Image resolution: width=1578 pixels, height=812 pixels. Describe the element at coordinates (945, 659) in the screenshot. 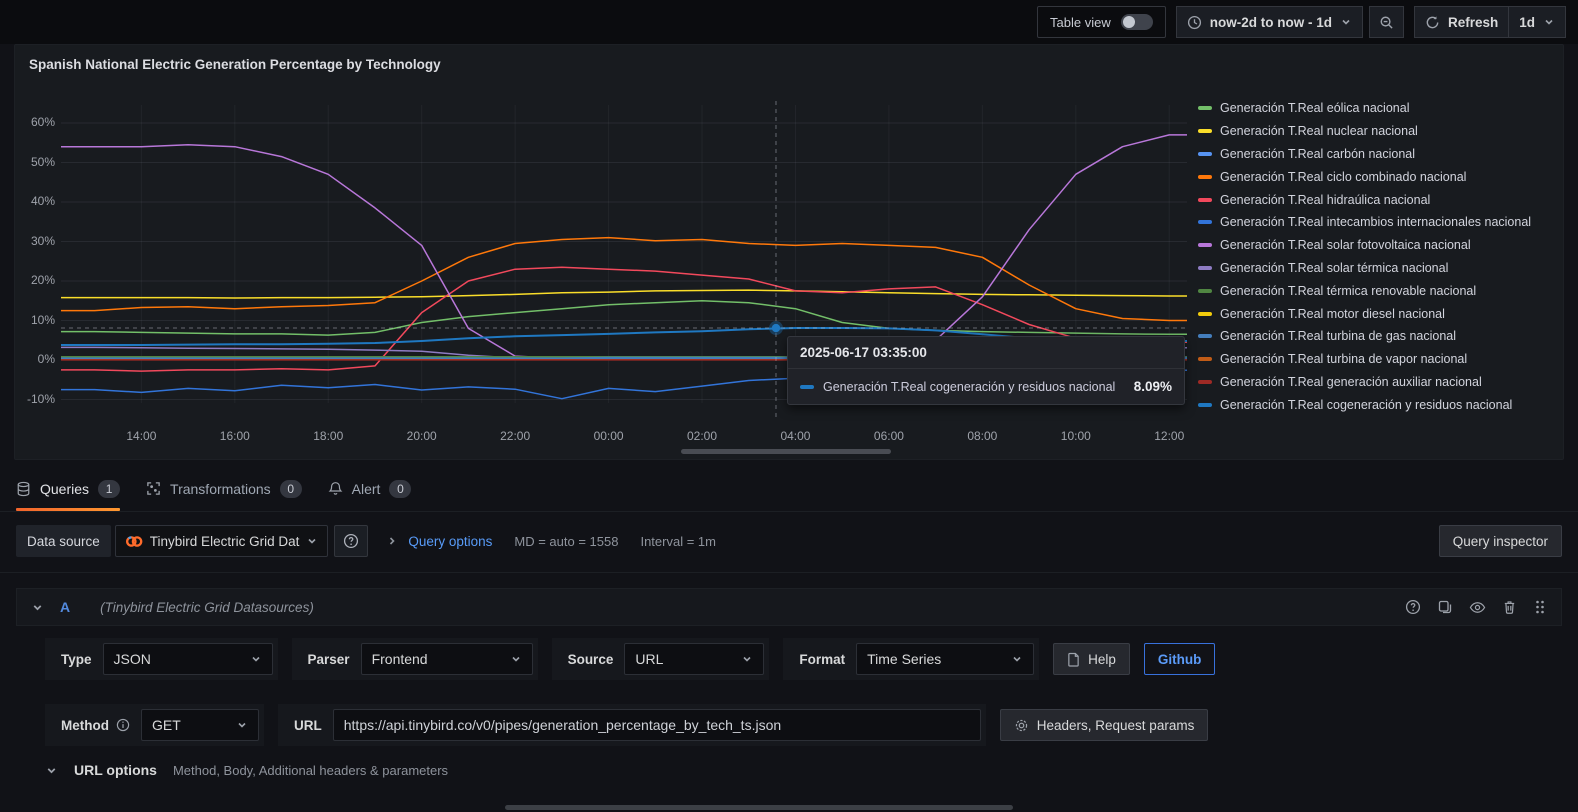

I see `format-select: Time Series` at that location.